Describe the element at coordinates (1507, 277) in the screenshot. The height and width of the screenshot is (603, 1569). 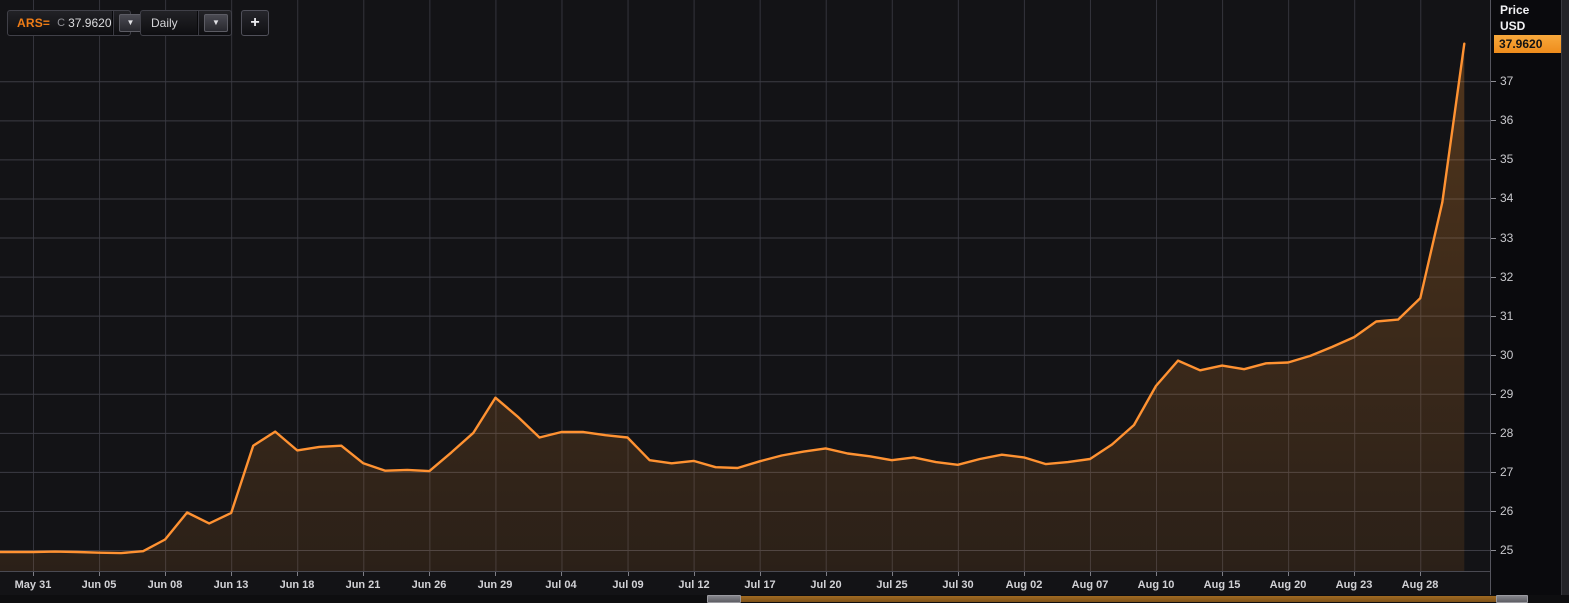
I see `y-tick-label: 32` at that location.